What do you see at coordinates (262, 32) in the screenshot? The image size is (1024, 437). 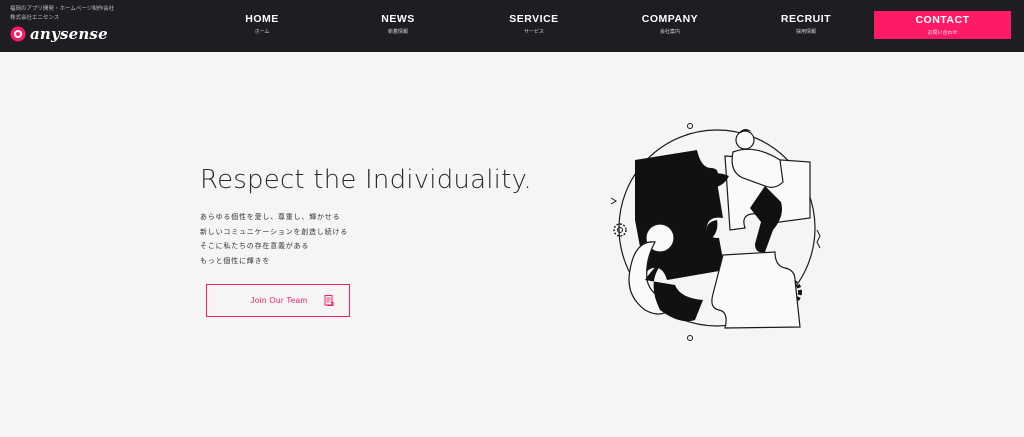 I see `nav-sublabel: ホーム` at bounding box center [262, 32].